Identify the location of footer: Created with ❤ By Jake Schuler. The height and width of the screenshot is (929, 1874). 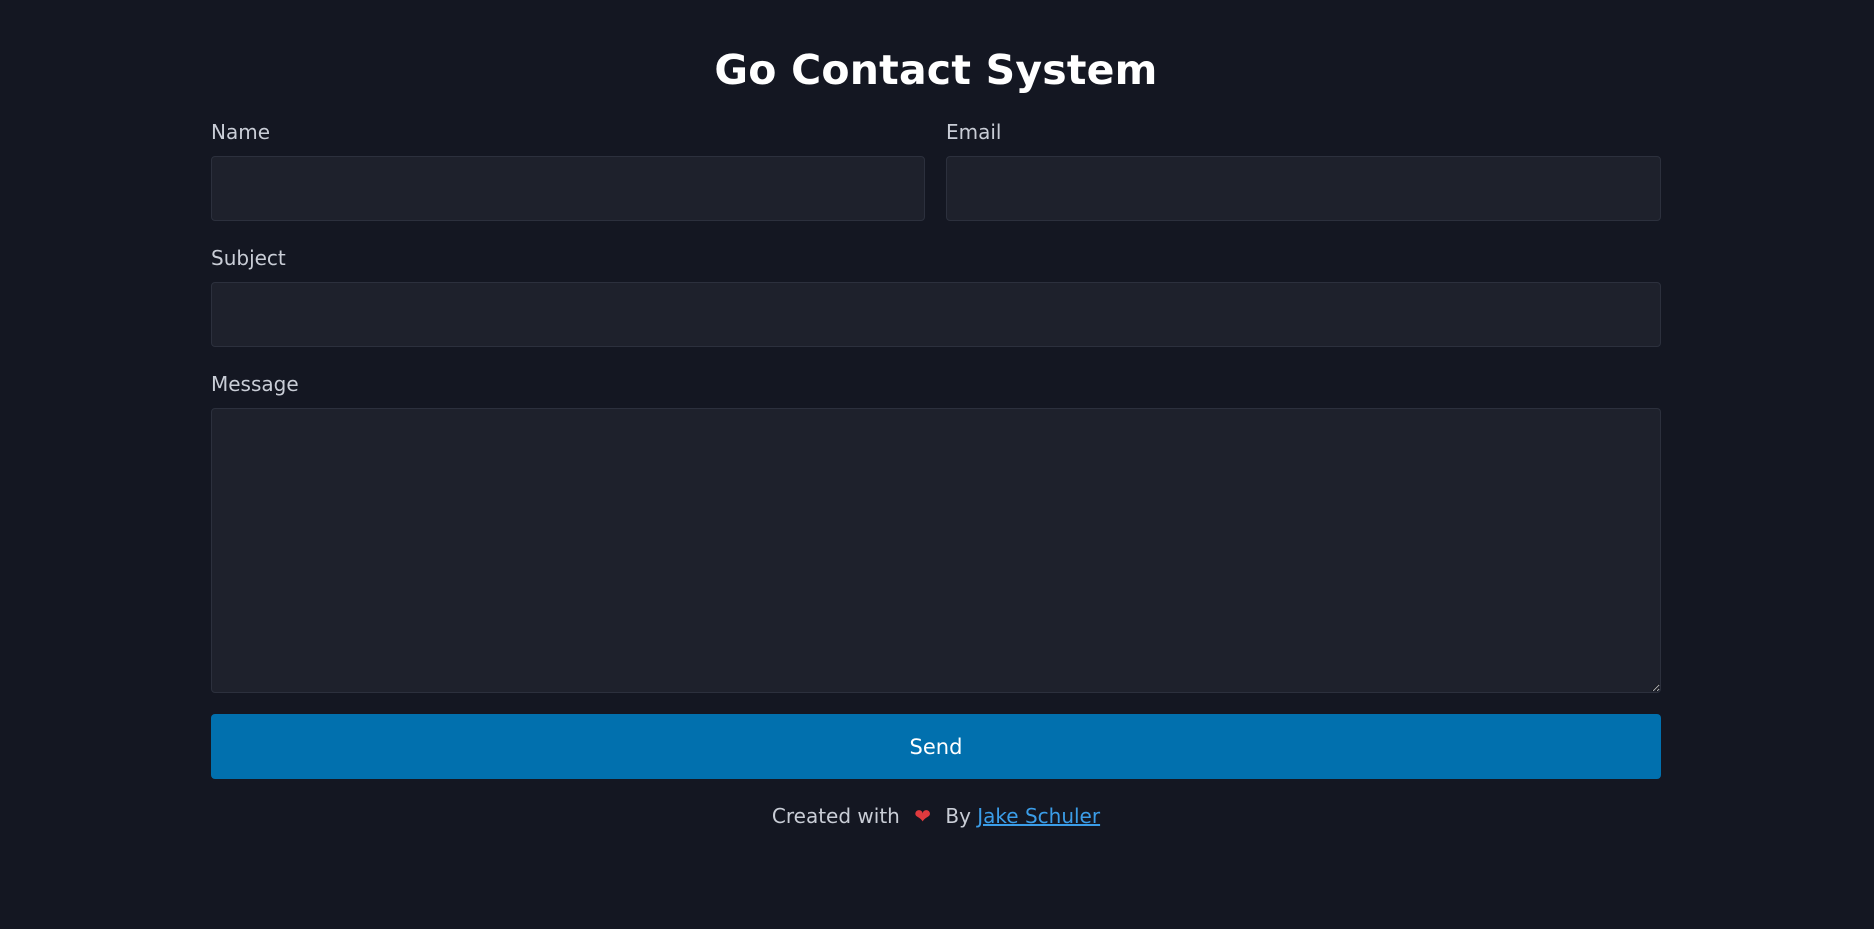
(936, 816).